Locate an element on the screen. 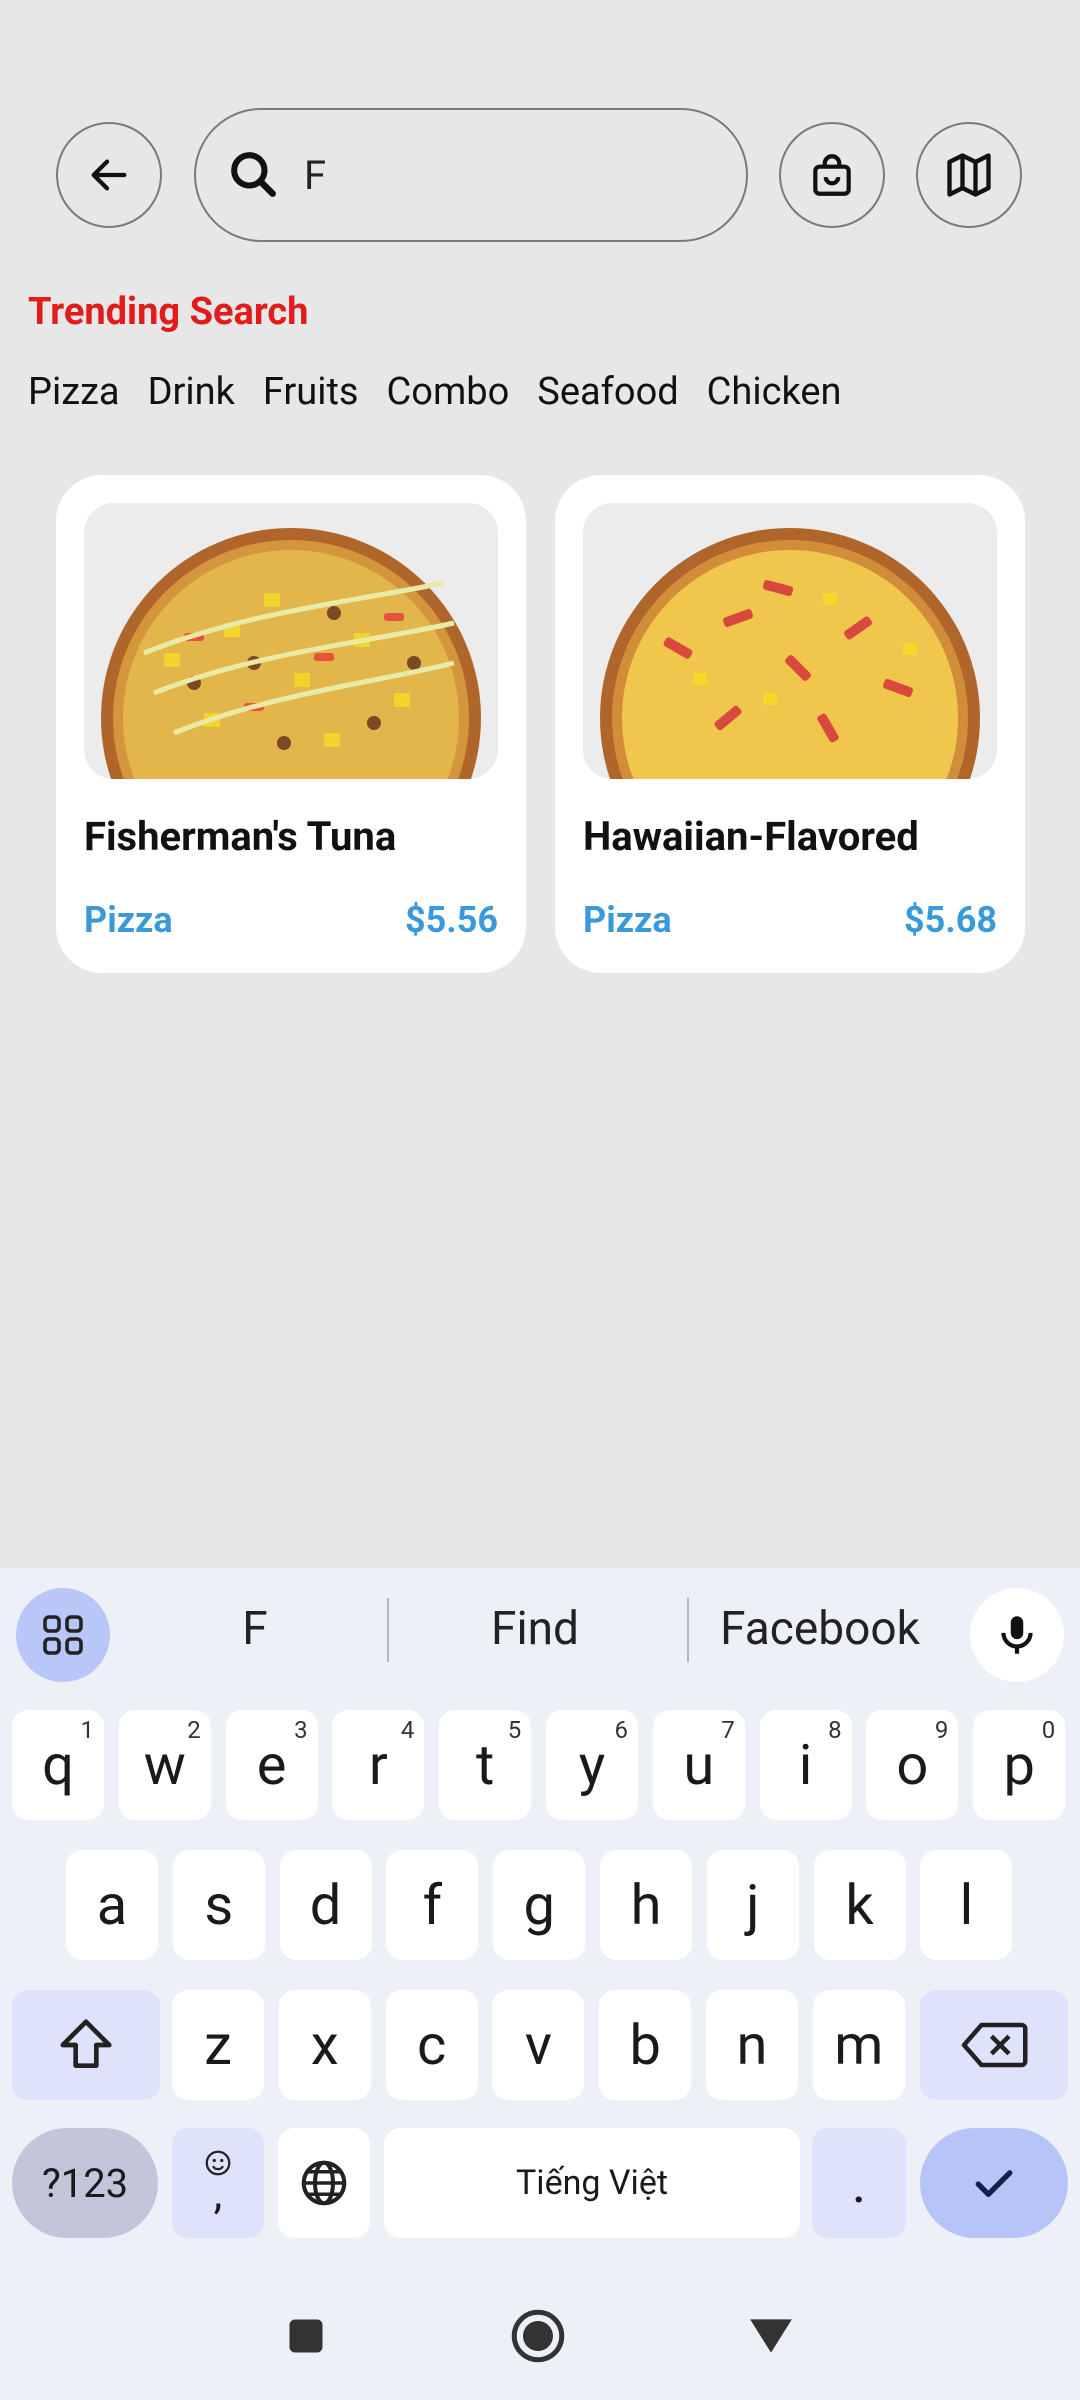  language-key is located at coordinates (324, 2183).